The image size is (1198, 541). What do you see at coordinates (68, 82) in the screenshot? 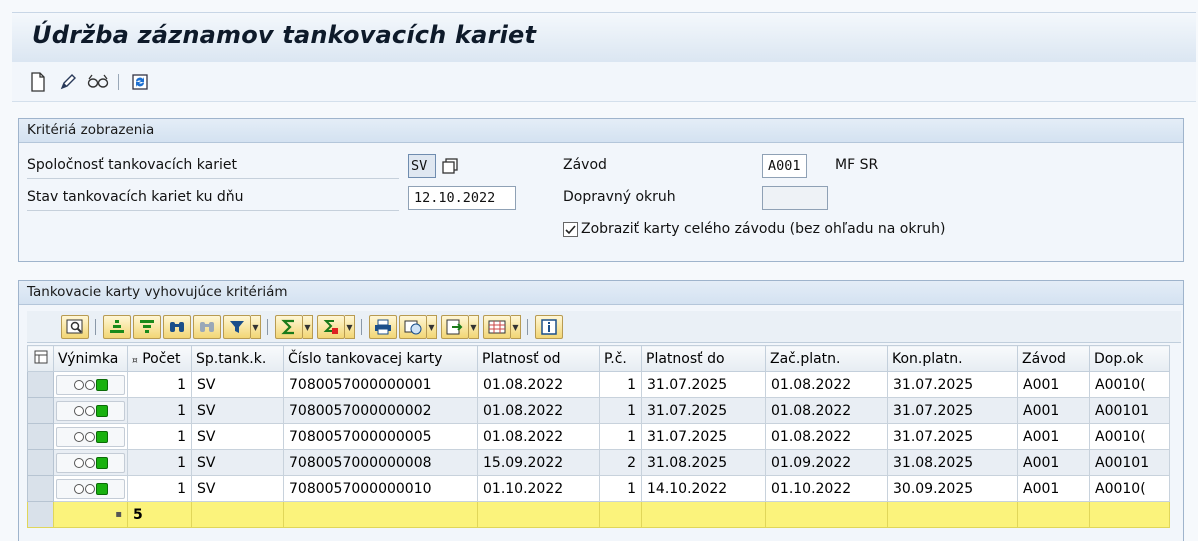
I see `edit-icon` at bounding box center [68, 82].